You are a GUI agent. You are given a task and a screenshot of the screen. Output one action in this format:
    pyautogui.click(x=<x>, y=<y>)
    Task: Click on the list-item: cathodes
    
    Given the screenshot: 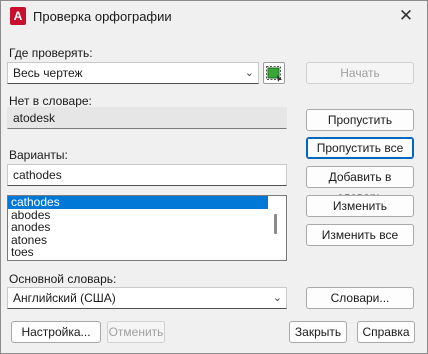 What is the action you would take?
    pyautogui.click(x=138, y=202)
    